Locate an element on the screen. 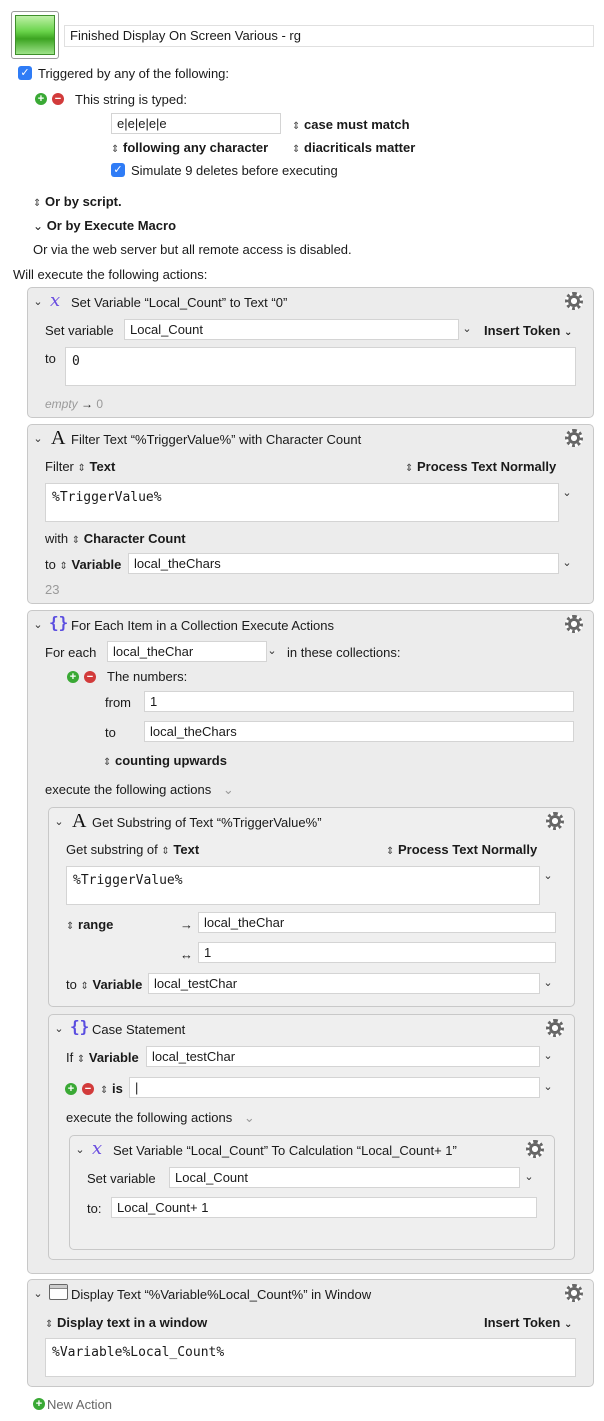 The height and width of the screenshot is (1421, 604). remove-trigger-icon: − is located at coordinates (58, 99).